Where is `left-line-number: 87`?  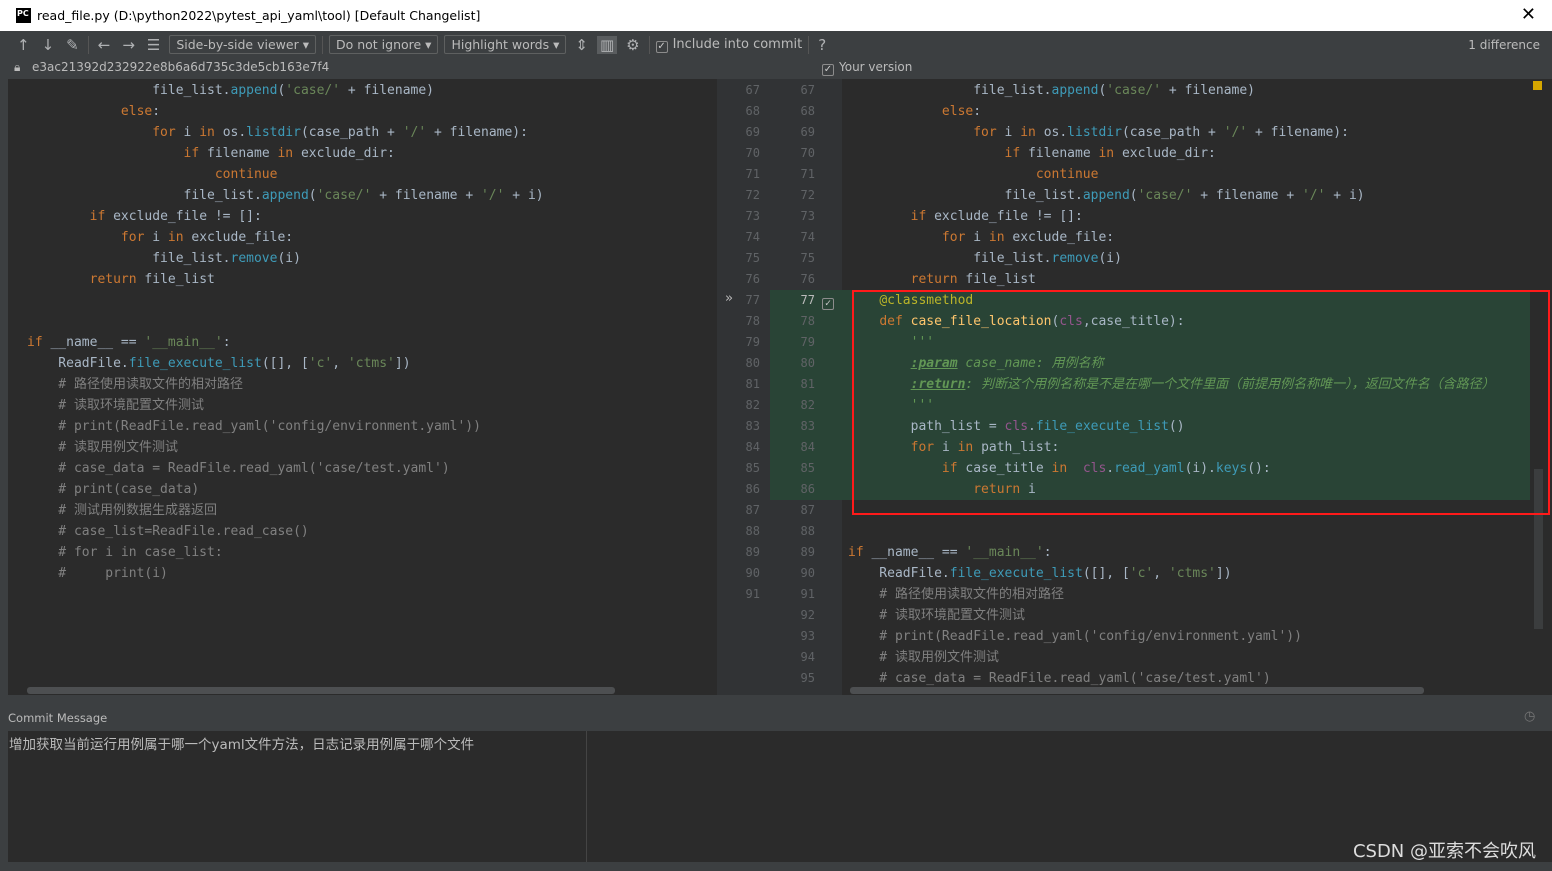 left-line-number: 87 is located at coordinates (752, 510).